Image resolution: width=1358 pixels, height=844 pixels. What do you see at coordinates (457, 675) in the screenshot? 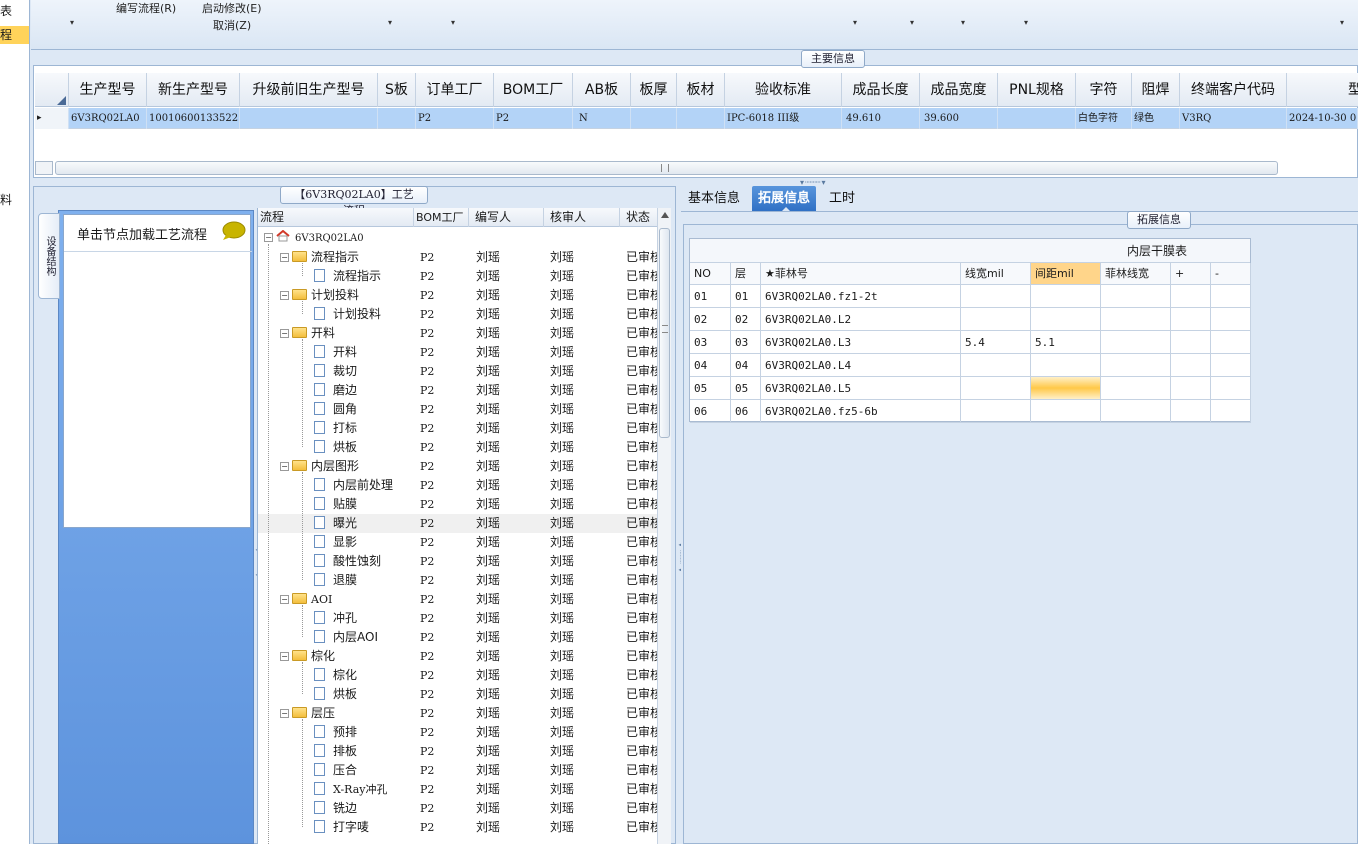
I see `tree-step-row: 棕化 P2 刘瑶 刘瑶 已审核` at bounding box center [457, 675].